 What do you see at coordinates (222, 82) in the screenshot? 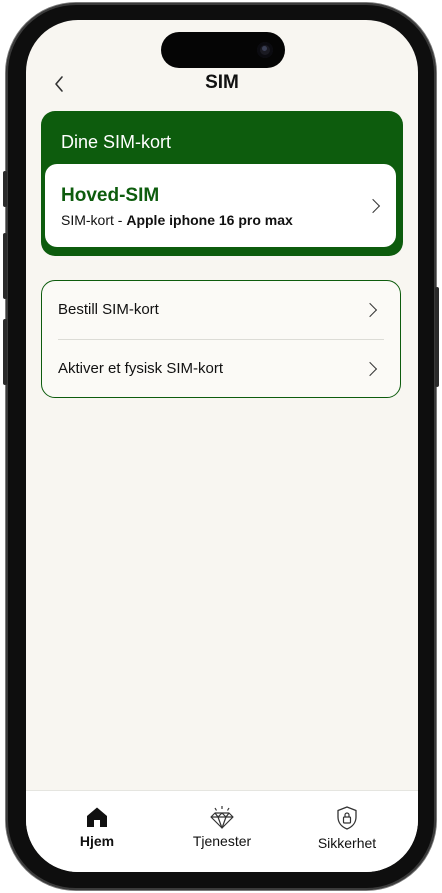
I see `page-title: SIM` at bounding box center [222, 82].